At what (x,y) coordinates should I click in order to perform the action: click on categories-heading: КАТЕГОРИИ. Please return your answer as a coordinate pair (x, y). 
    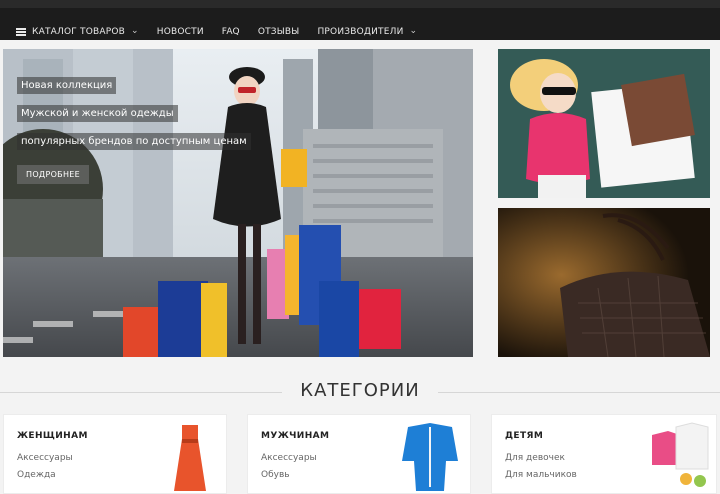
    Looking at the image, I should click on (360, 391).